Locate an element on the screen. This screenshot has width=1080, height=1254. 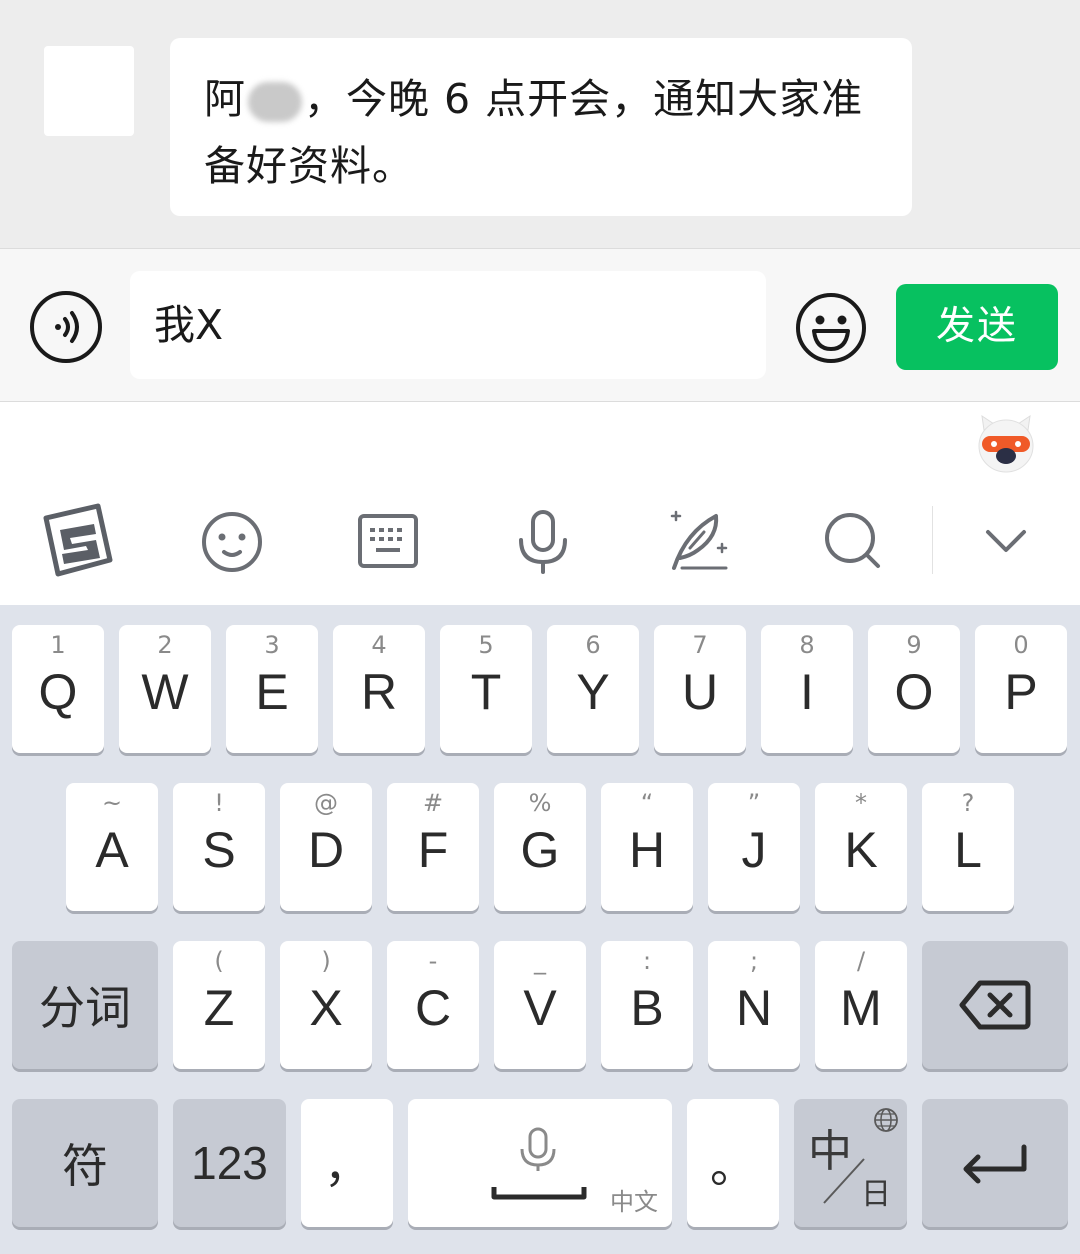
key-f: # F is located at coordinates (433, 847).